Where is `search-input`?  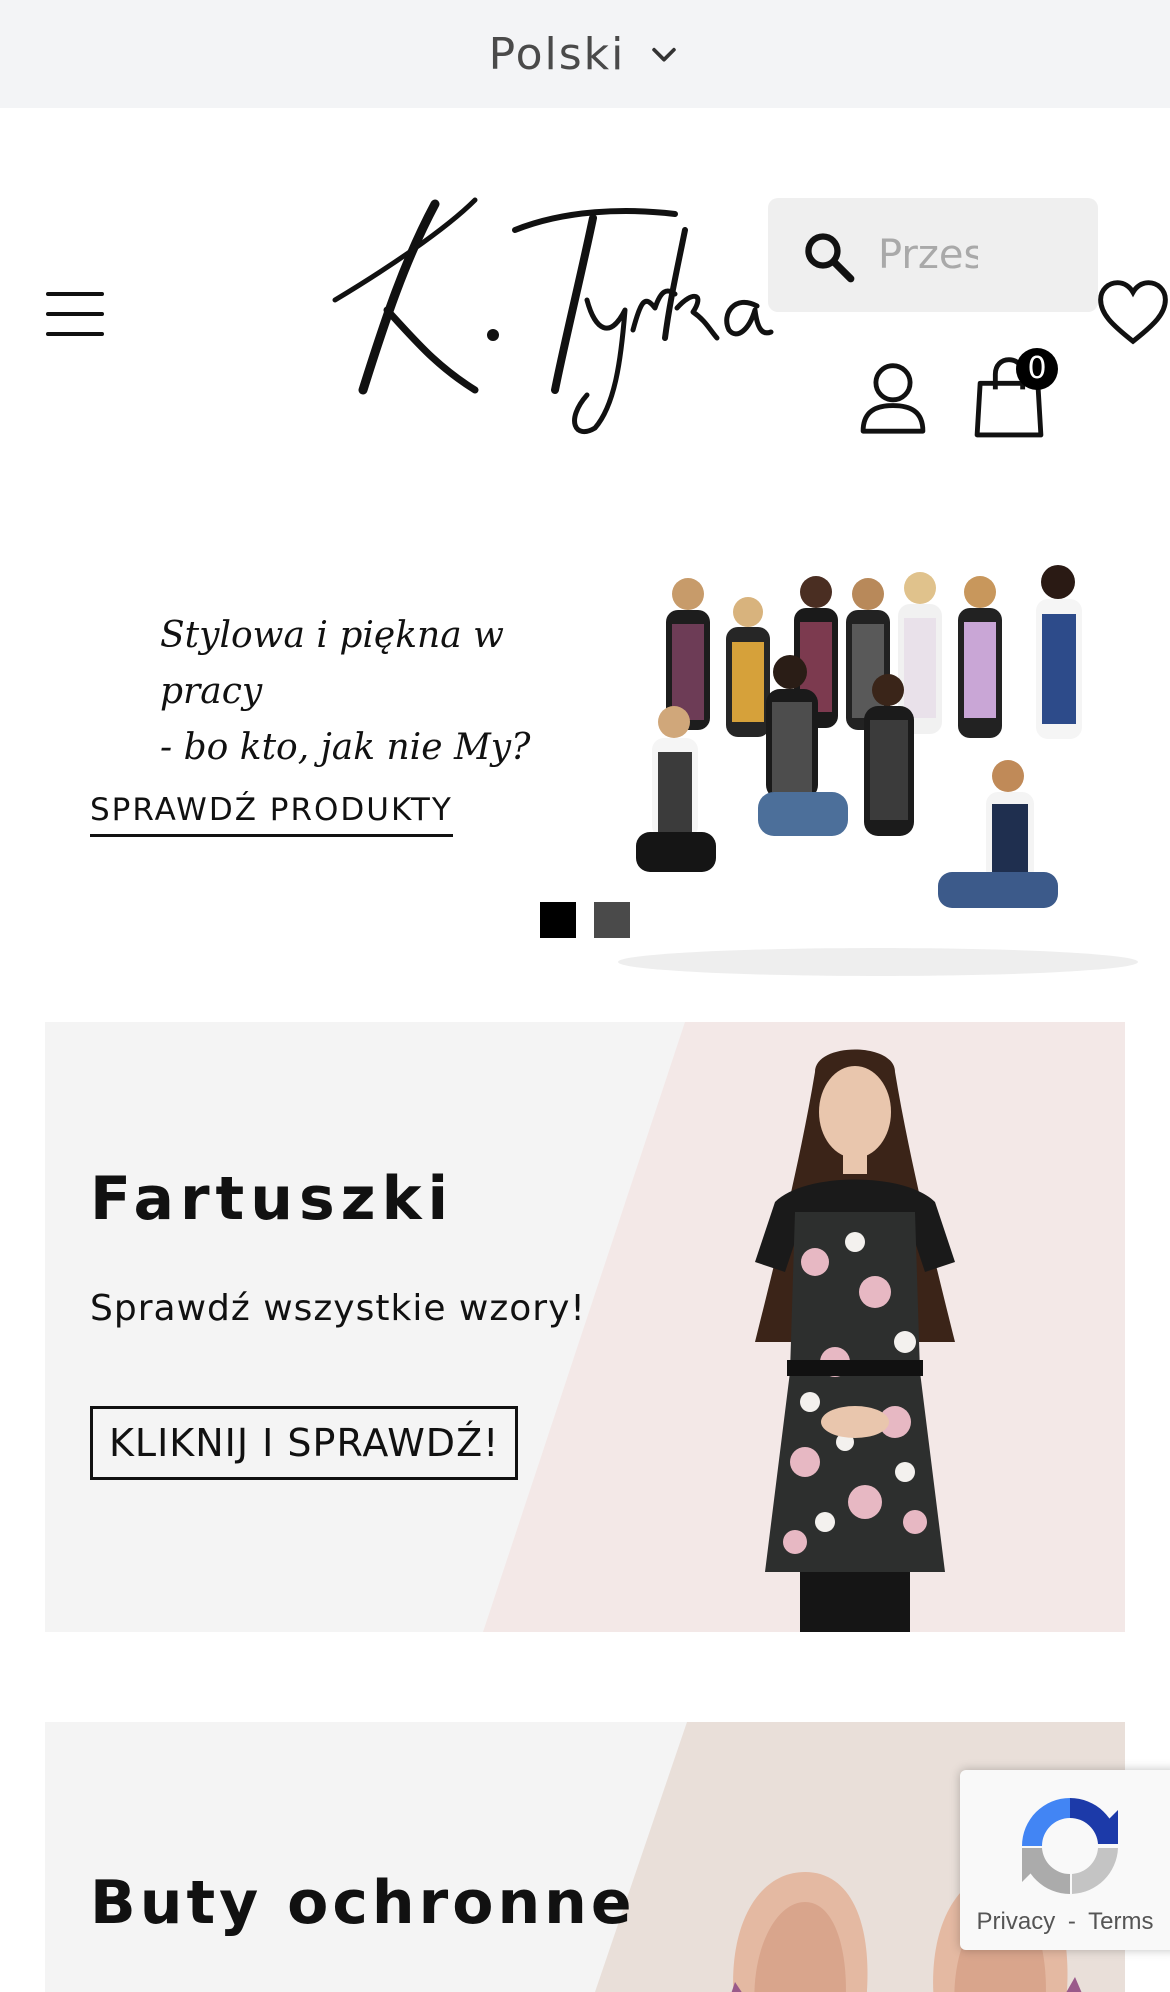 search-input is located at coordinates (928, 255).